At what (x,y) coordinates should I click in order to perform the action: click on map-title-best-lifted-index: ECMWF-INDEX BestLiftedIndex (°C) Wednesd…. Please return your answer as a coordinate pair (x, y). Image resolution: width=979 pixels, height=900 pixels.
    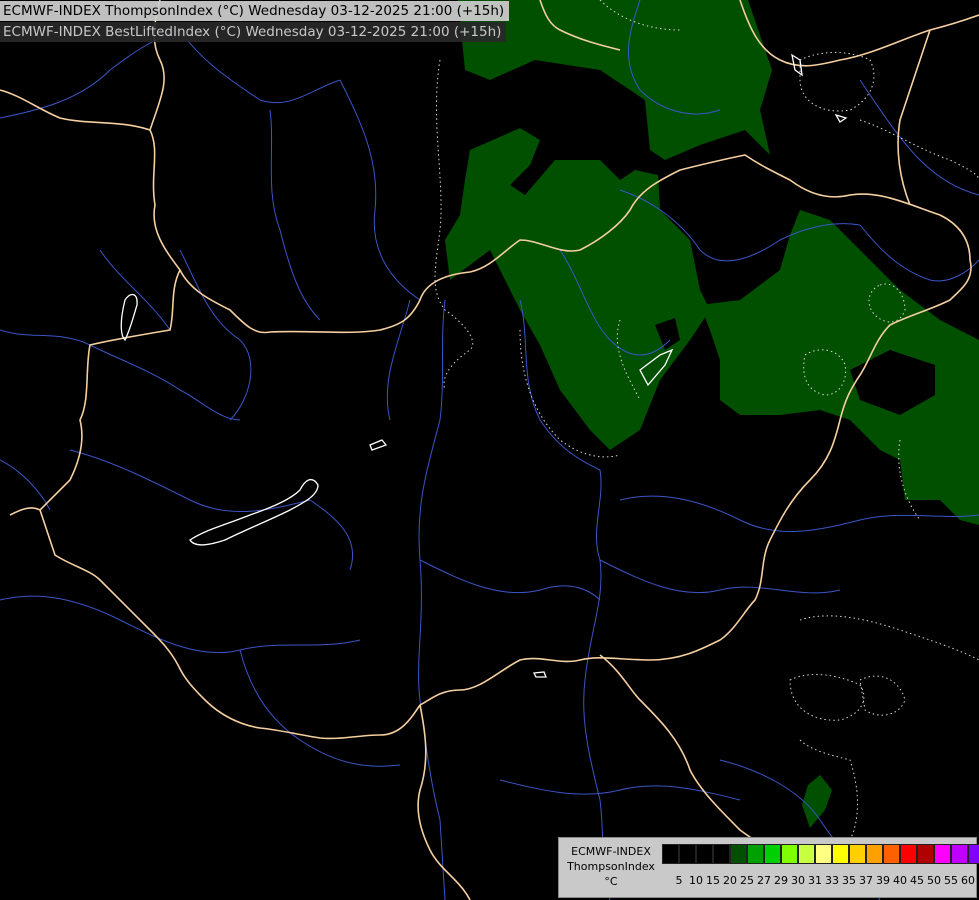
    Looking at the image, I should click on (253, 32).